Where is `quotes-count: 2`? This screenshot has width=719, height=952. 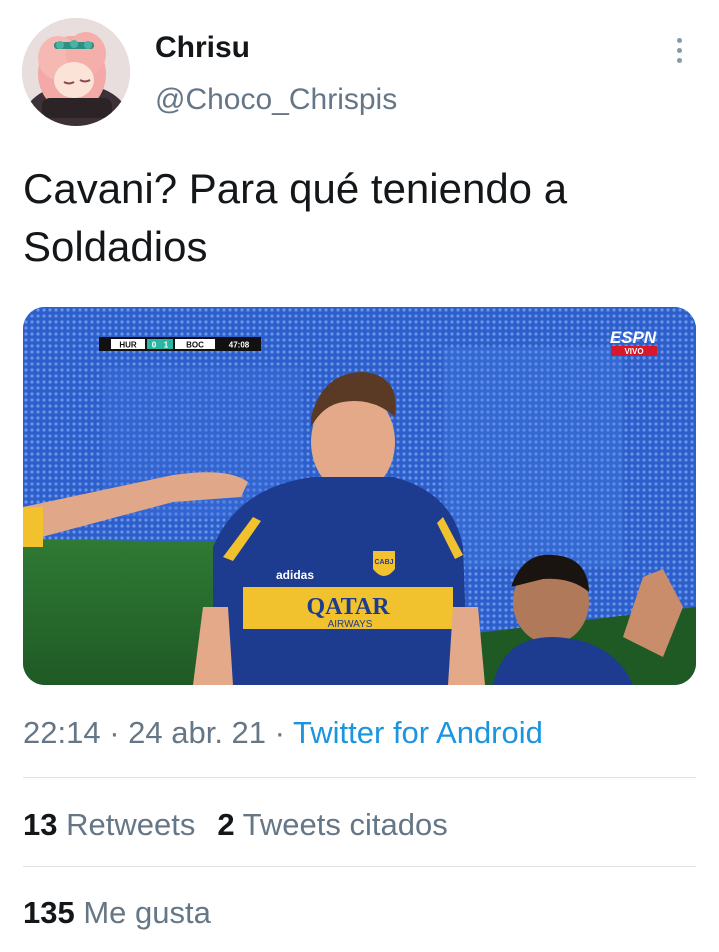 quotes-count: 2 is located at coordinates (226, 824).